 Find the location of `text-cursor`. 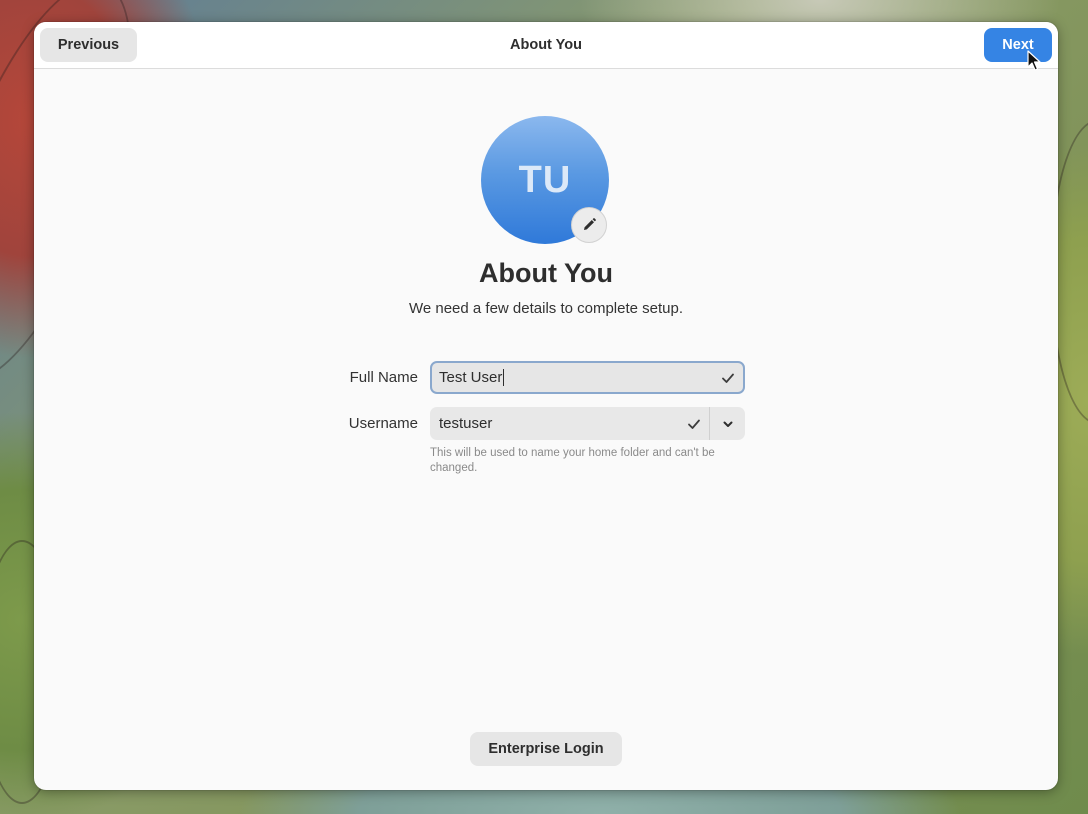

text-cursor is located at coordinates (504, 377).